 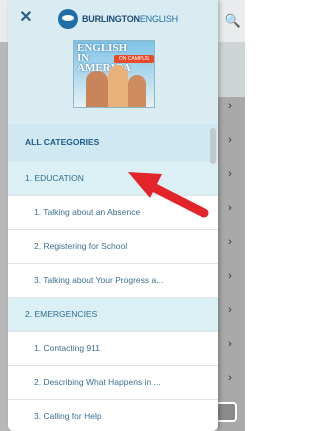 I want to click on close-button: ✕, so click(x=26, y=18).